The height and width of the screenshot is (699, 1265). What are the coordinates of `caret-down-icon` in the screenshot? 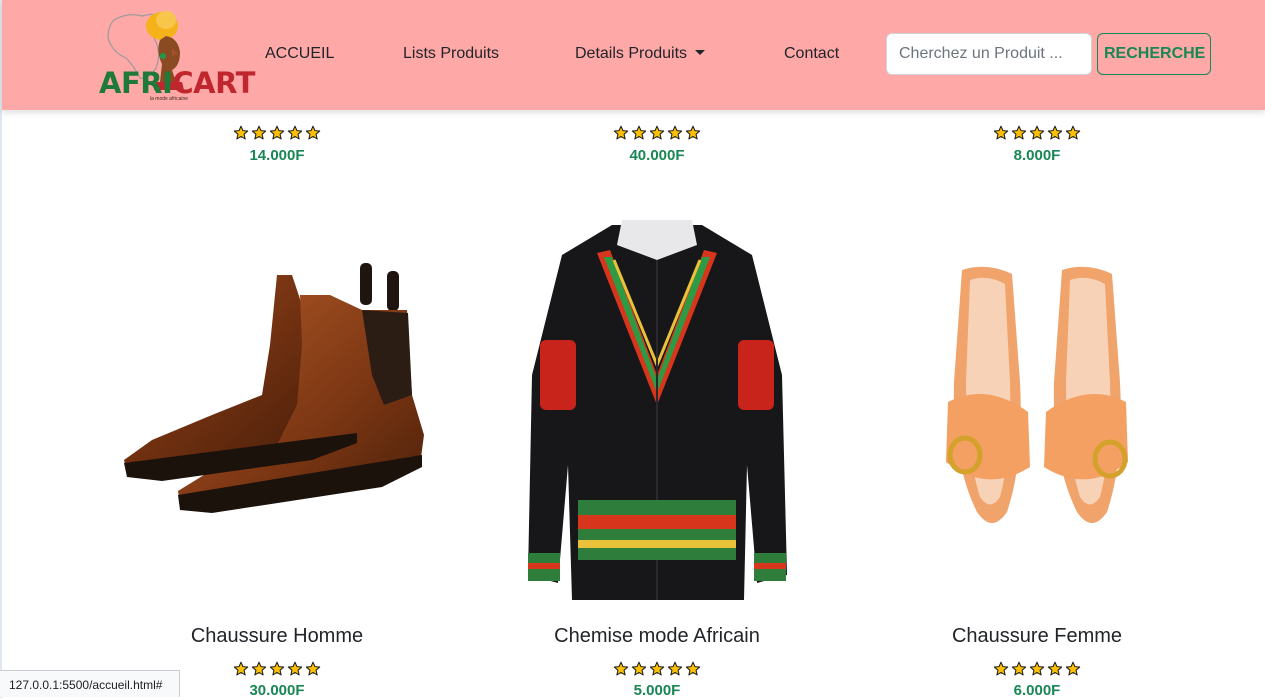 It's located at (700, 52).